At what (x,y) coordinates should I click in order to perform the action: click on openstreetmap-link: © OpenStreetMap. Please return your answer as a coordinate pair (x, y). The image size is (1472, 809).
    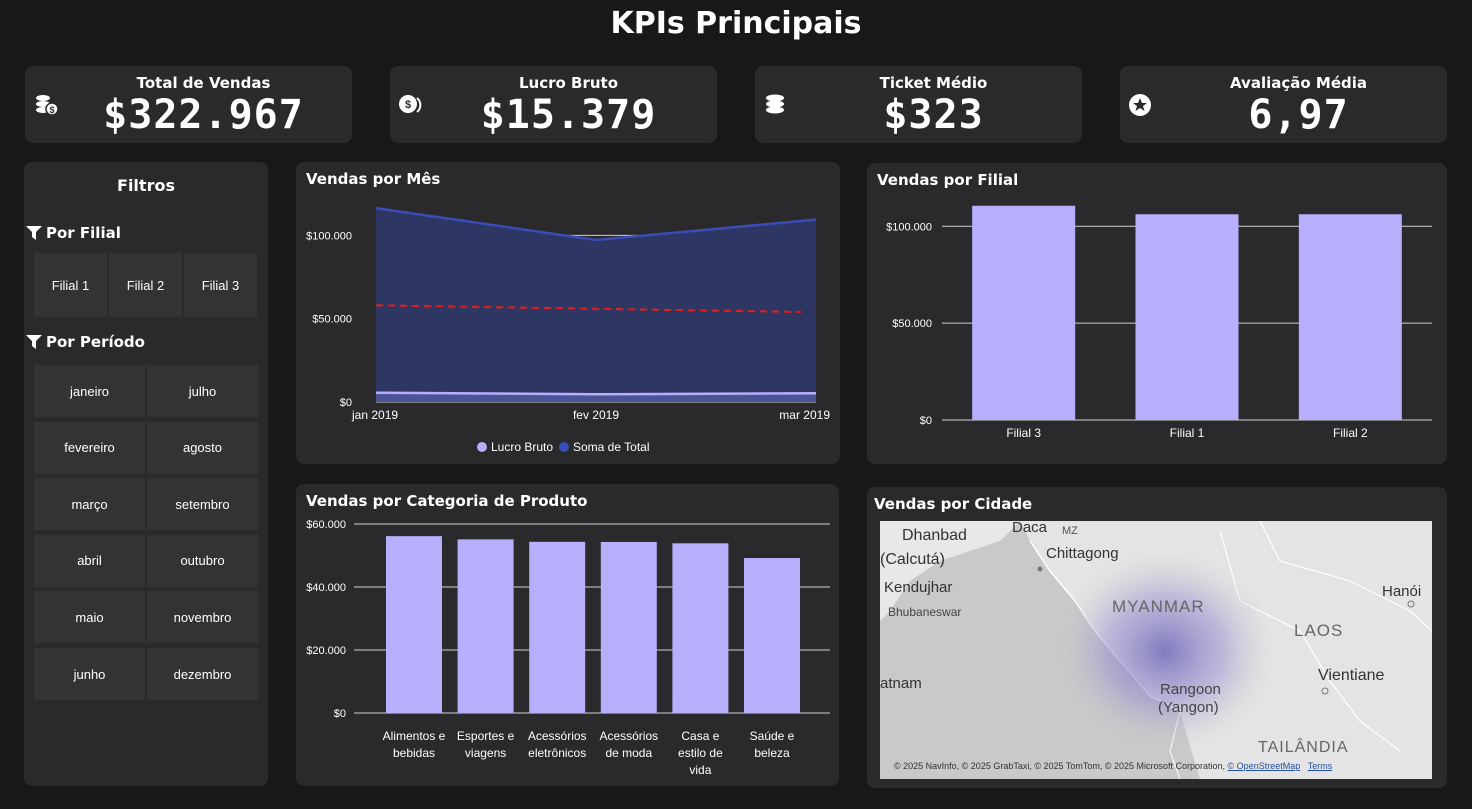
    Looking at the image, I should click on (1264, 766).